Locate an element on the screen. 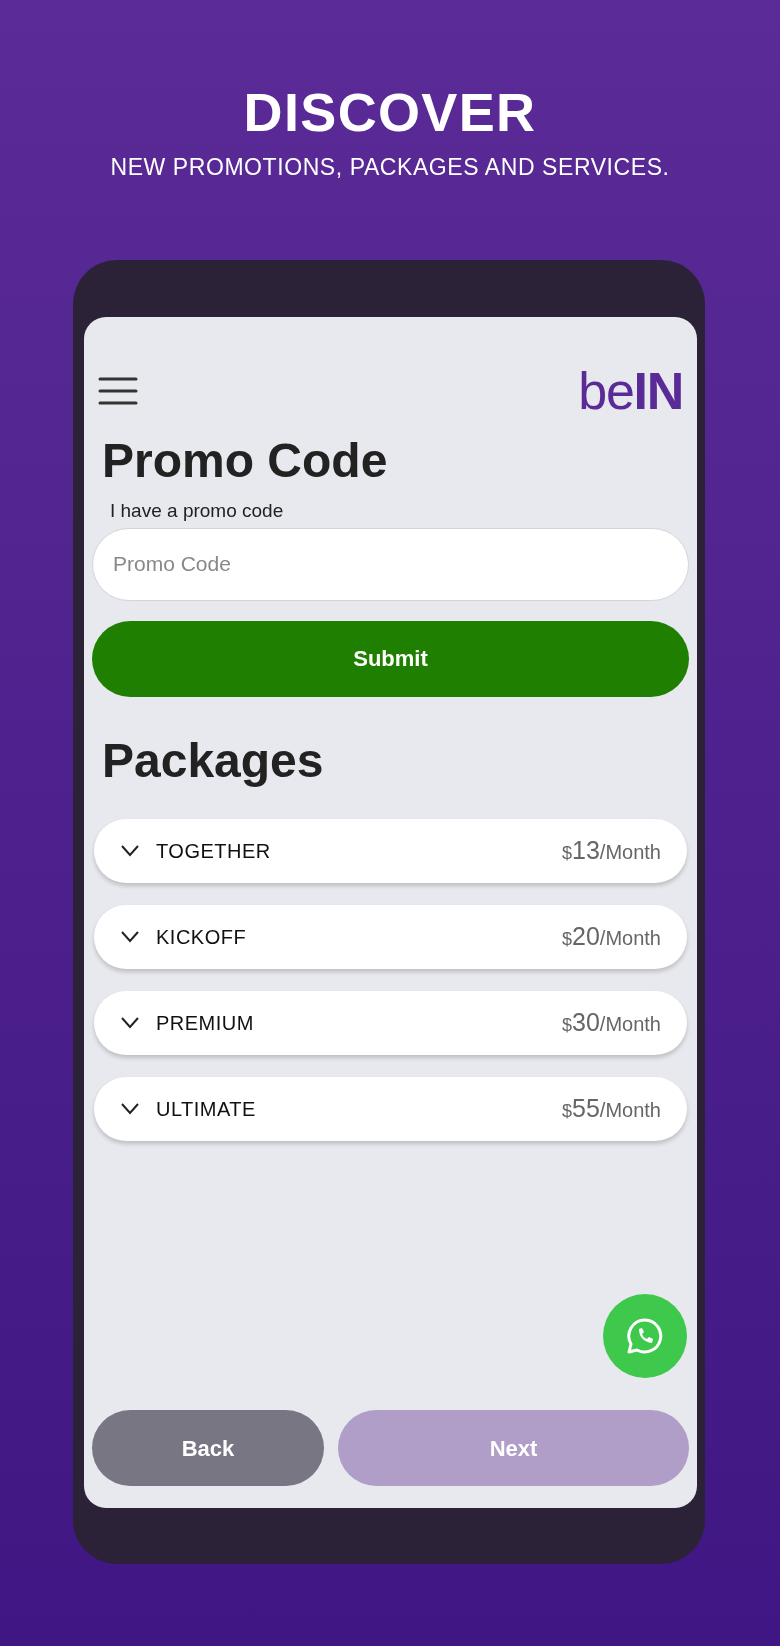  submit-button: Submit is located at coordinates (390, 658).